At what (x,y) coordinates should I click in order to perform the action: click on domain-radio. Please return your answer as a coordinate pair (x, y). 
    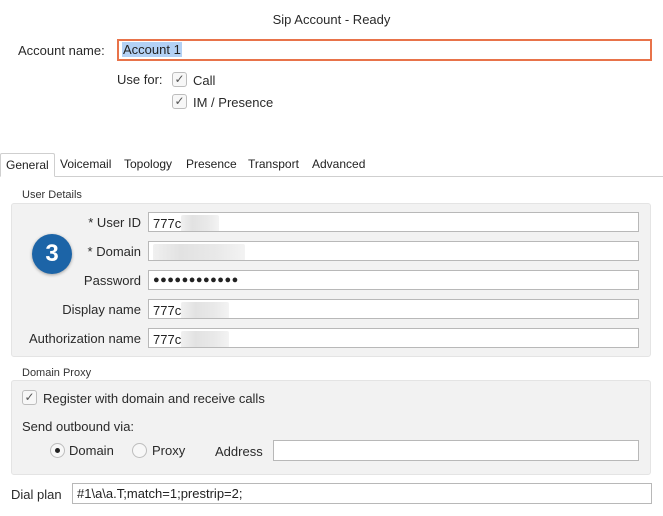
    Looking at the image, I should click on (57, 450).